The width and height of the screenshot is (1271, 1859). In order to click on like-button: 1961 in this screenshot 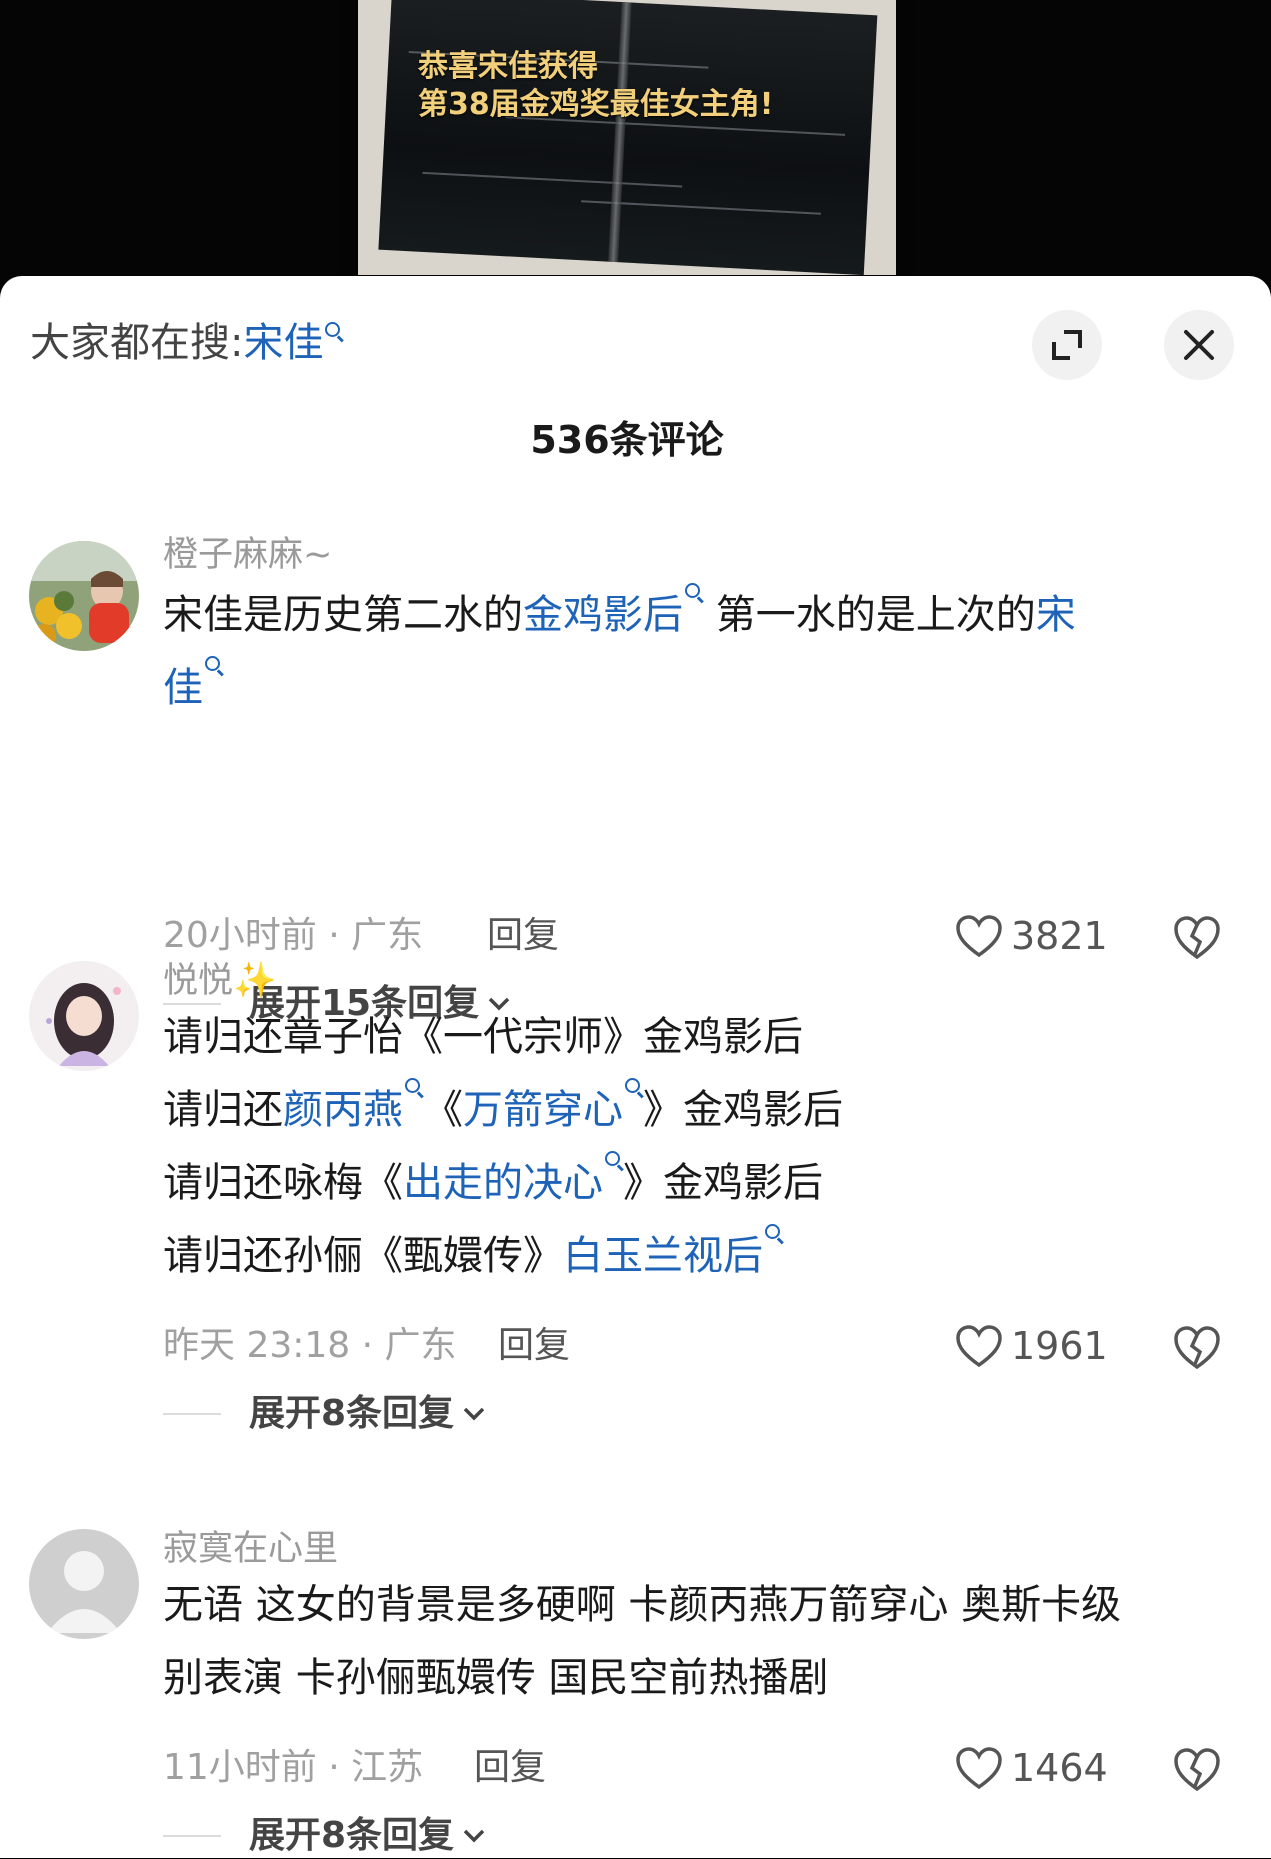, I will do `click(1031, 1346)`.